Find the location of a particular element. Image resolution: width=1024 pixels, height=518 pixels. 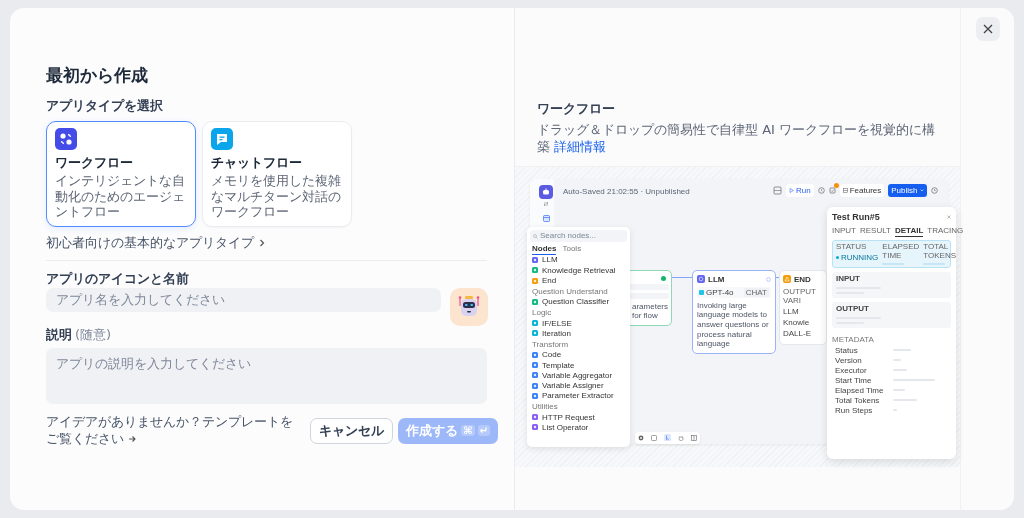

node-title: LLM is located at coordinates (716, 279).